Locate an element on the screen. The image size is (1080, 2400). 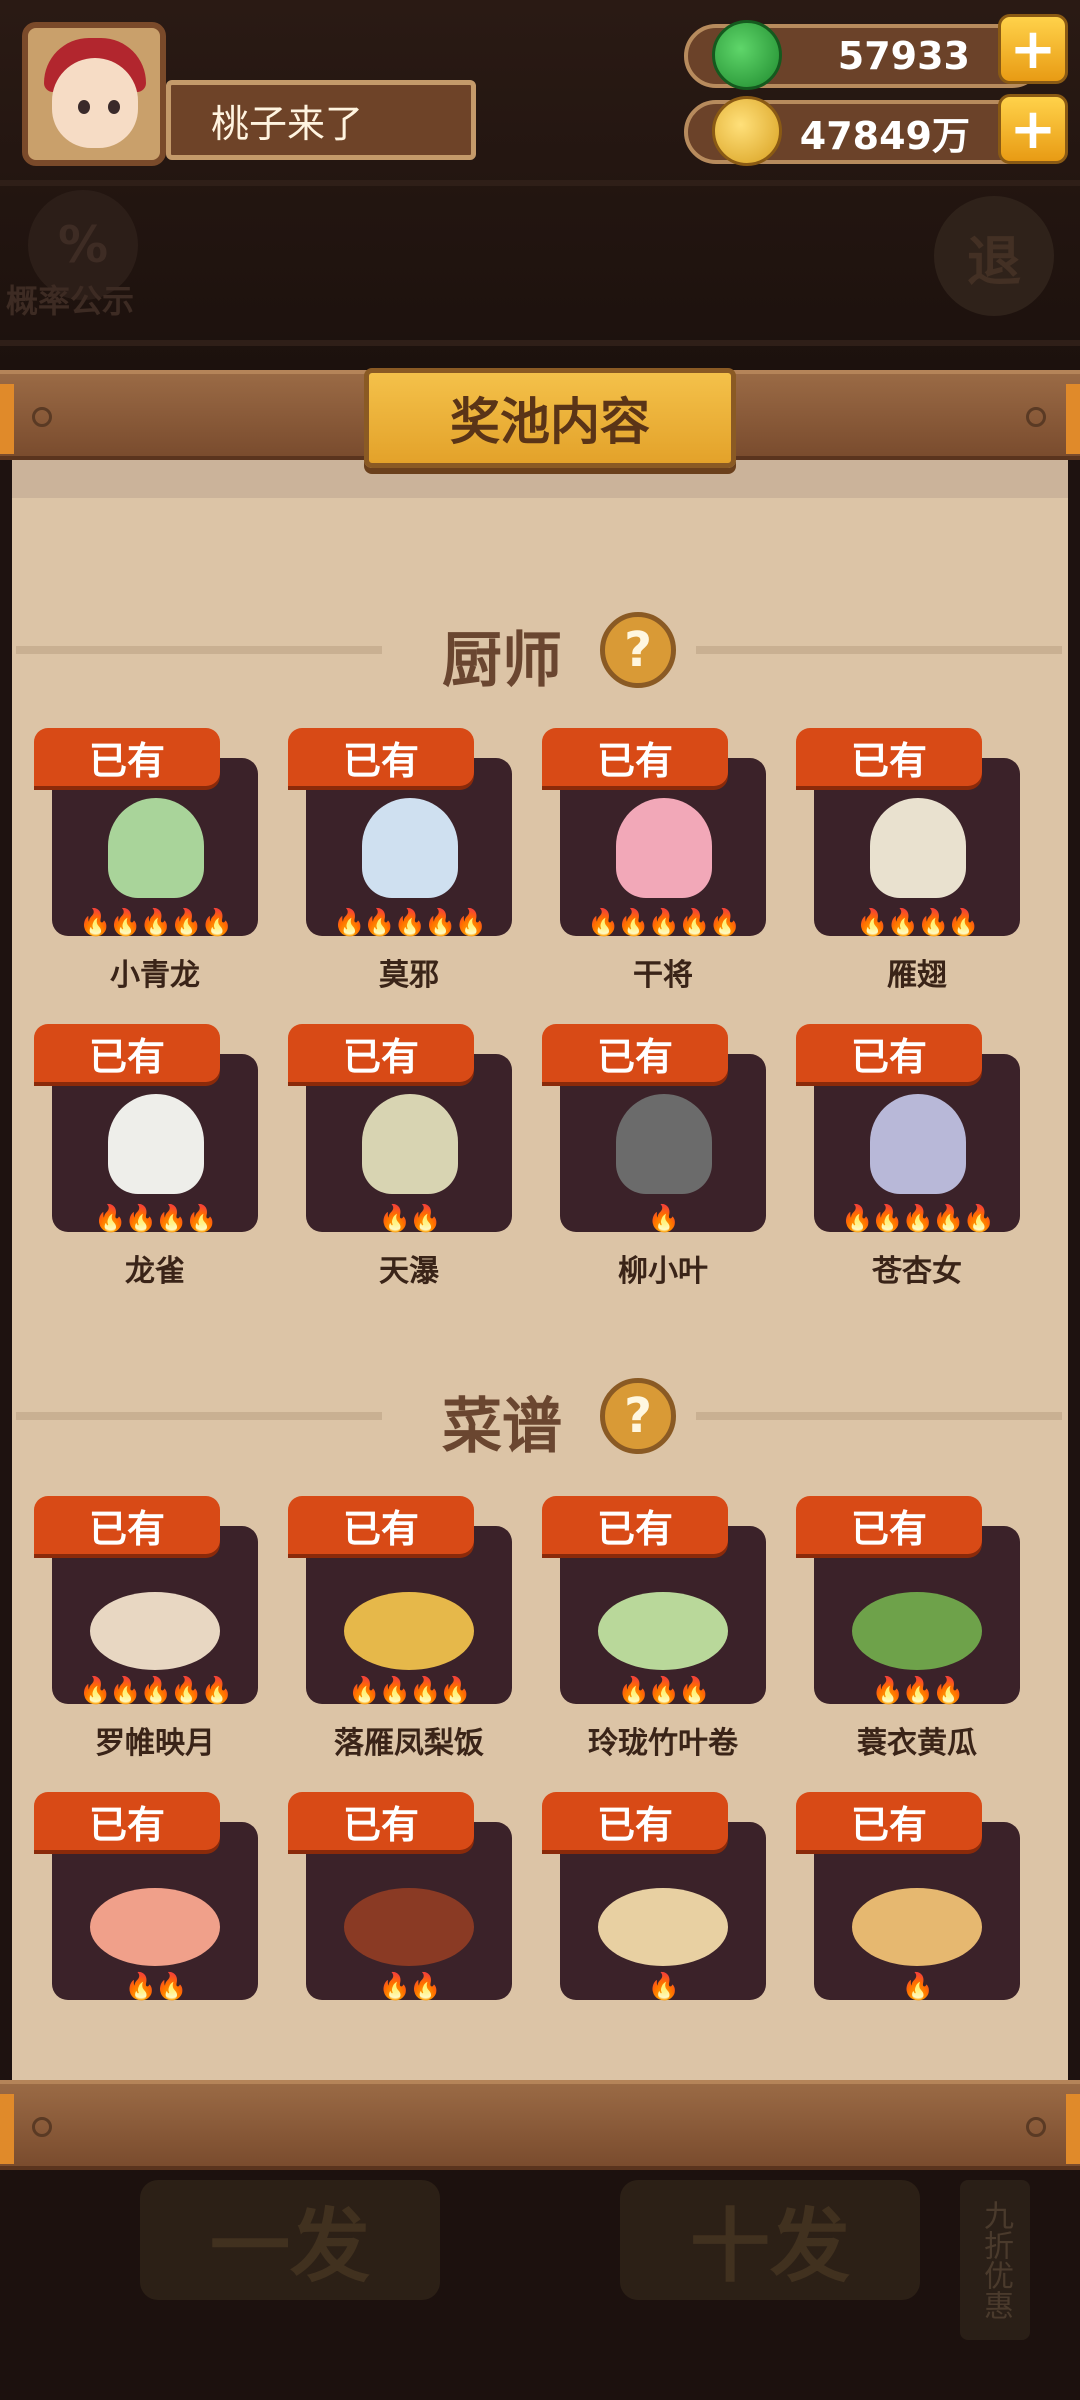
chef-card: 🔥🔥🔥🔥 已有雁翅 is located at coordinates (908, 860).